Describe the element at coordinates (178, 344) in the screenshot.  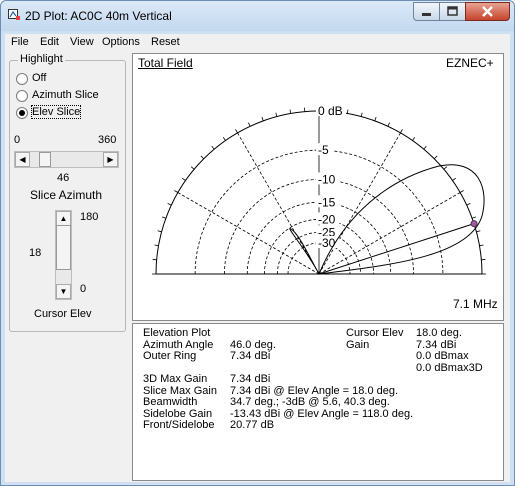
I see `left-label: Azimuth Angle` at that location.